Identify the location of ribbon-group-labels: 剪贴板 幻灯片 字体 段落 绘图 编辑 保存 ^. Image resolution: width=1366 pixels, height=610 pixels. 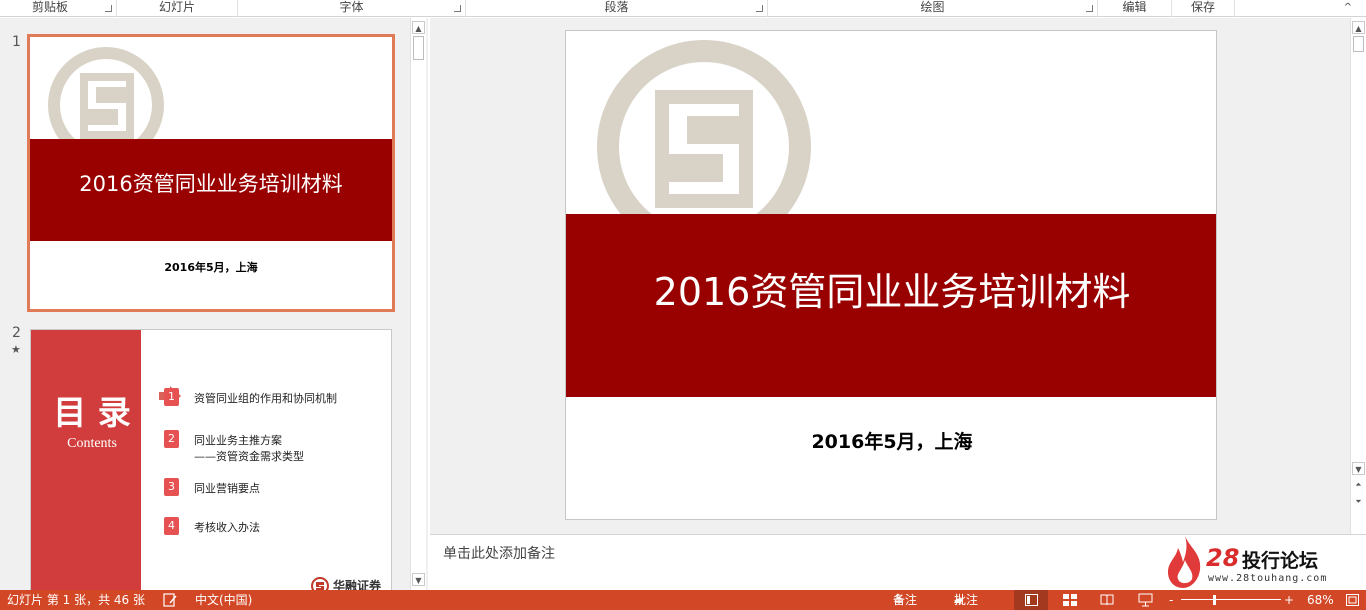
(683, 8).